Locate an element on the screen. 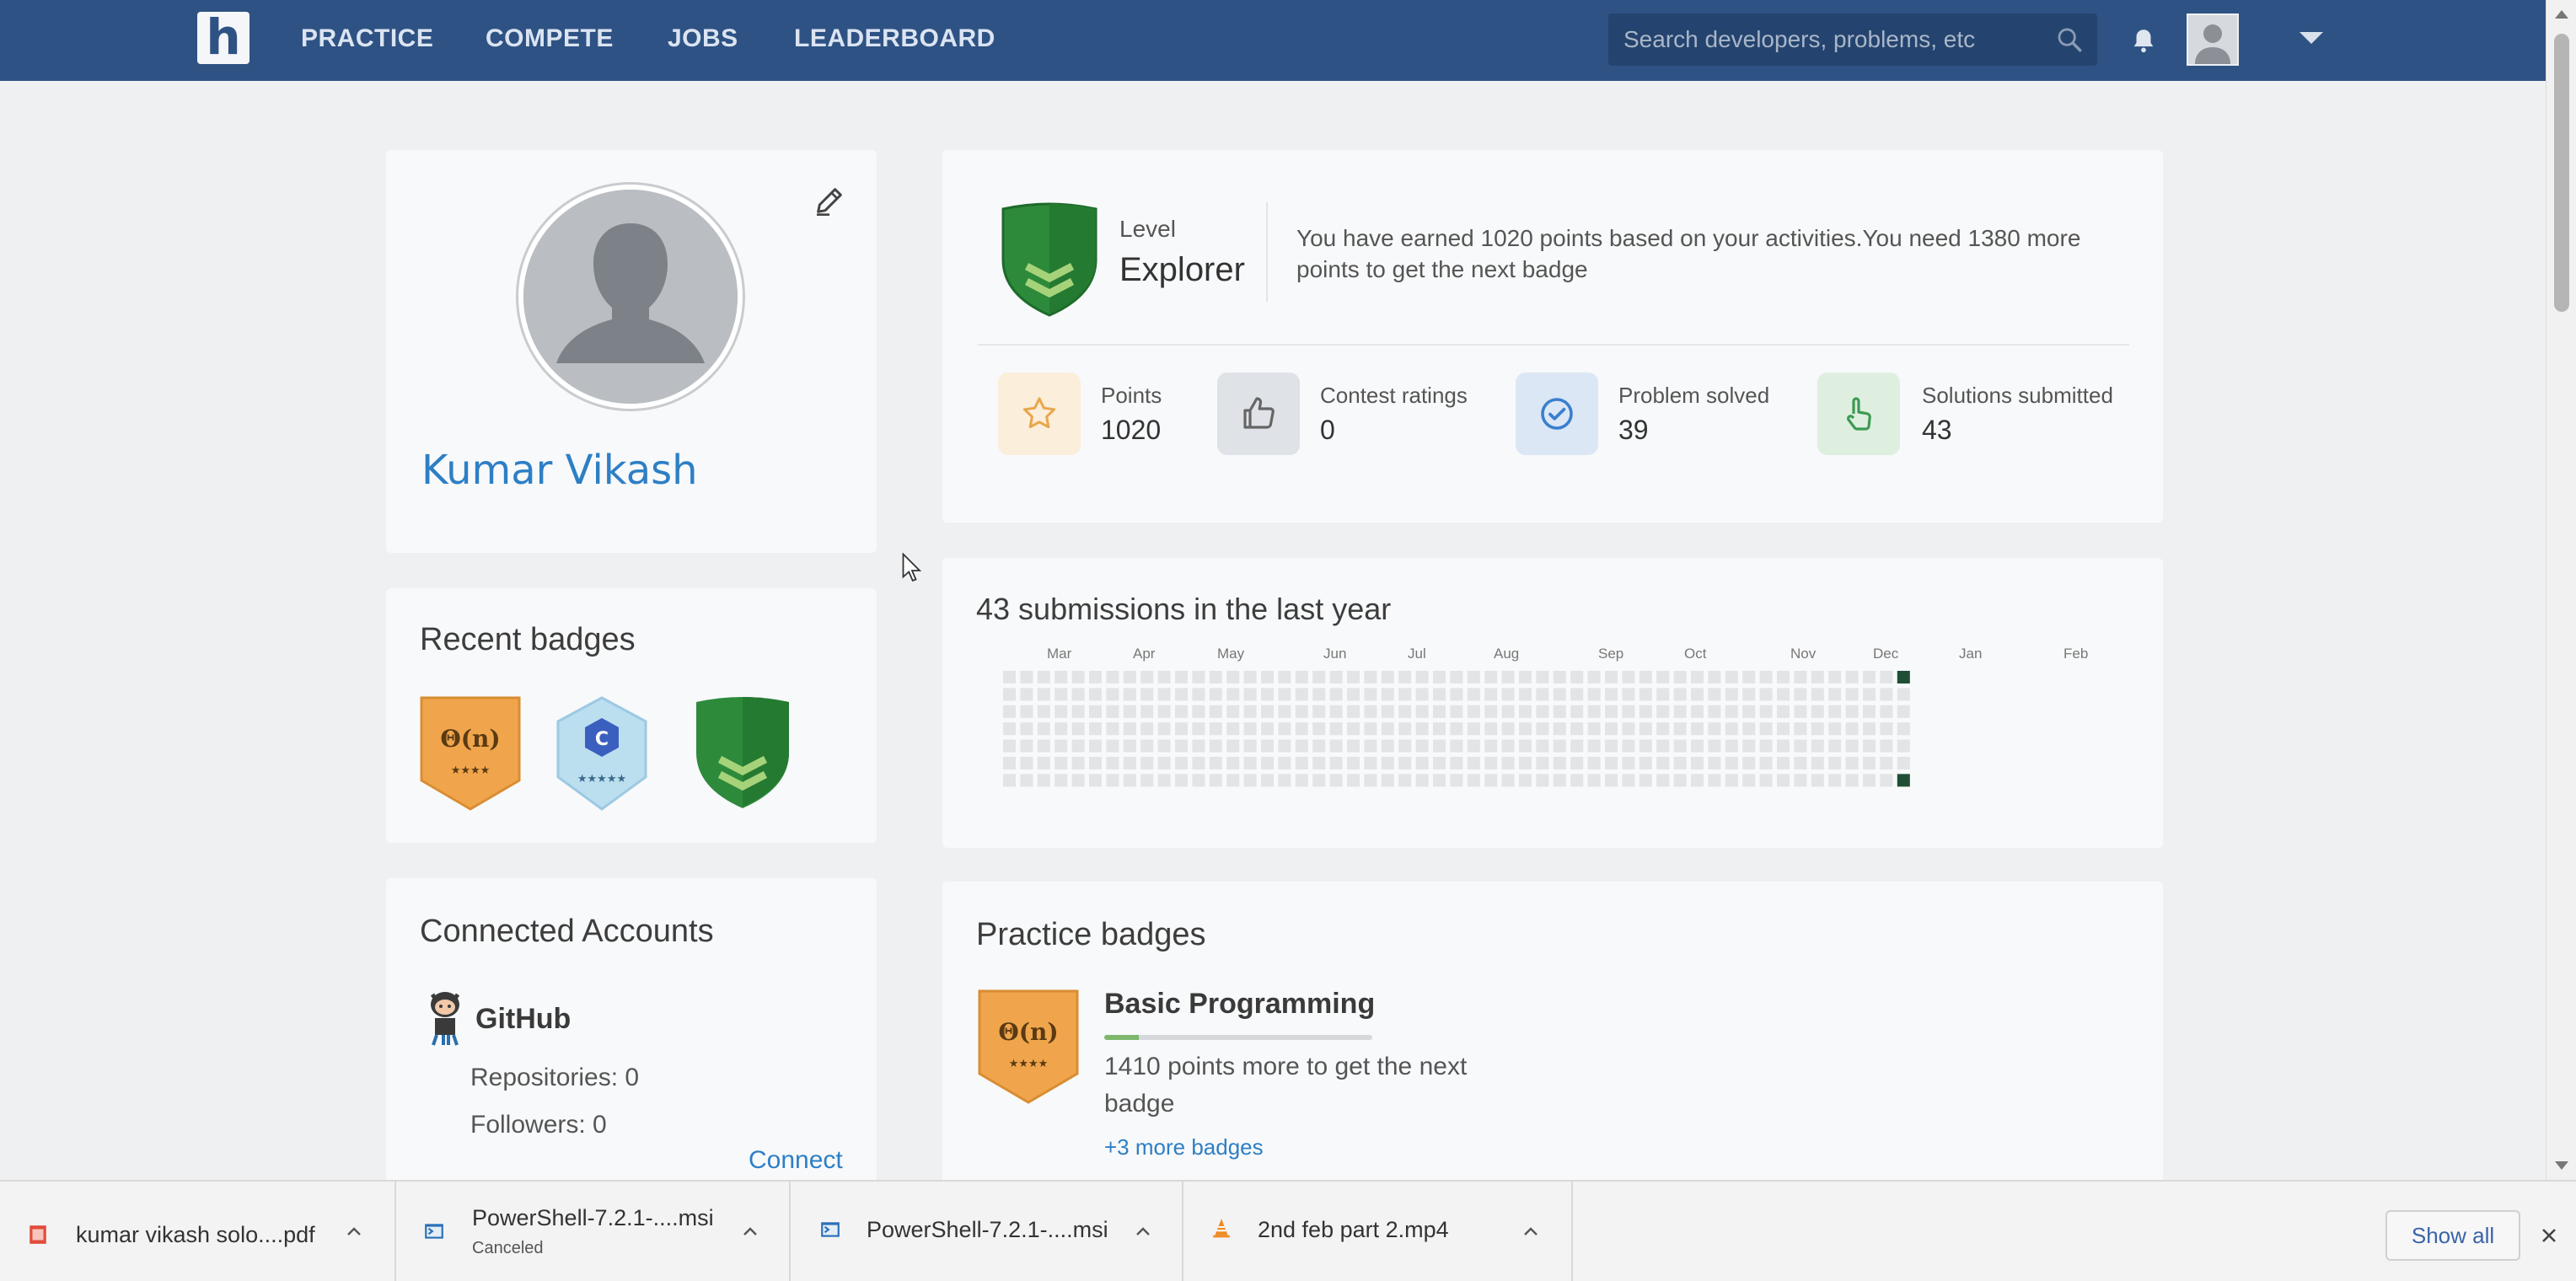 This screenshot has height=1281, width=2576. page-scrollbar is located at coordinates (2561, 590).